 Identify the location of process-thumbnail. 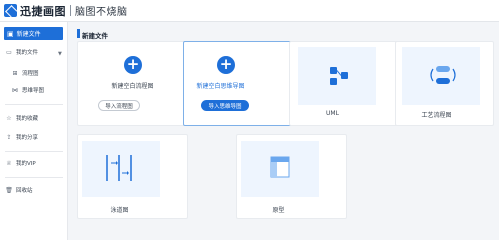
(441, 76).